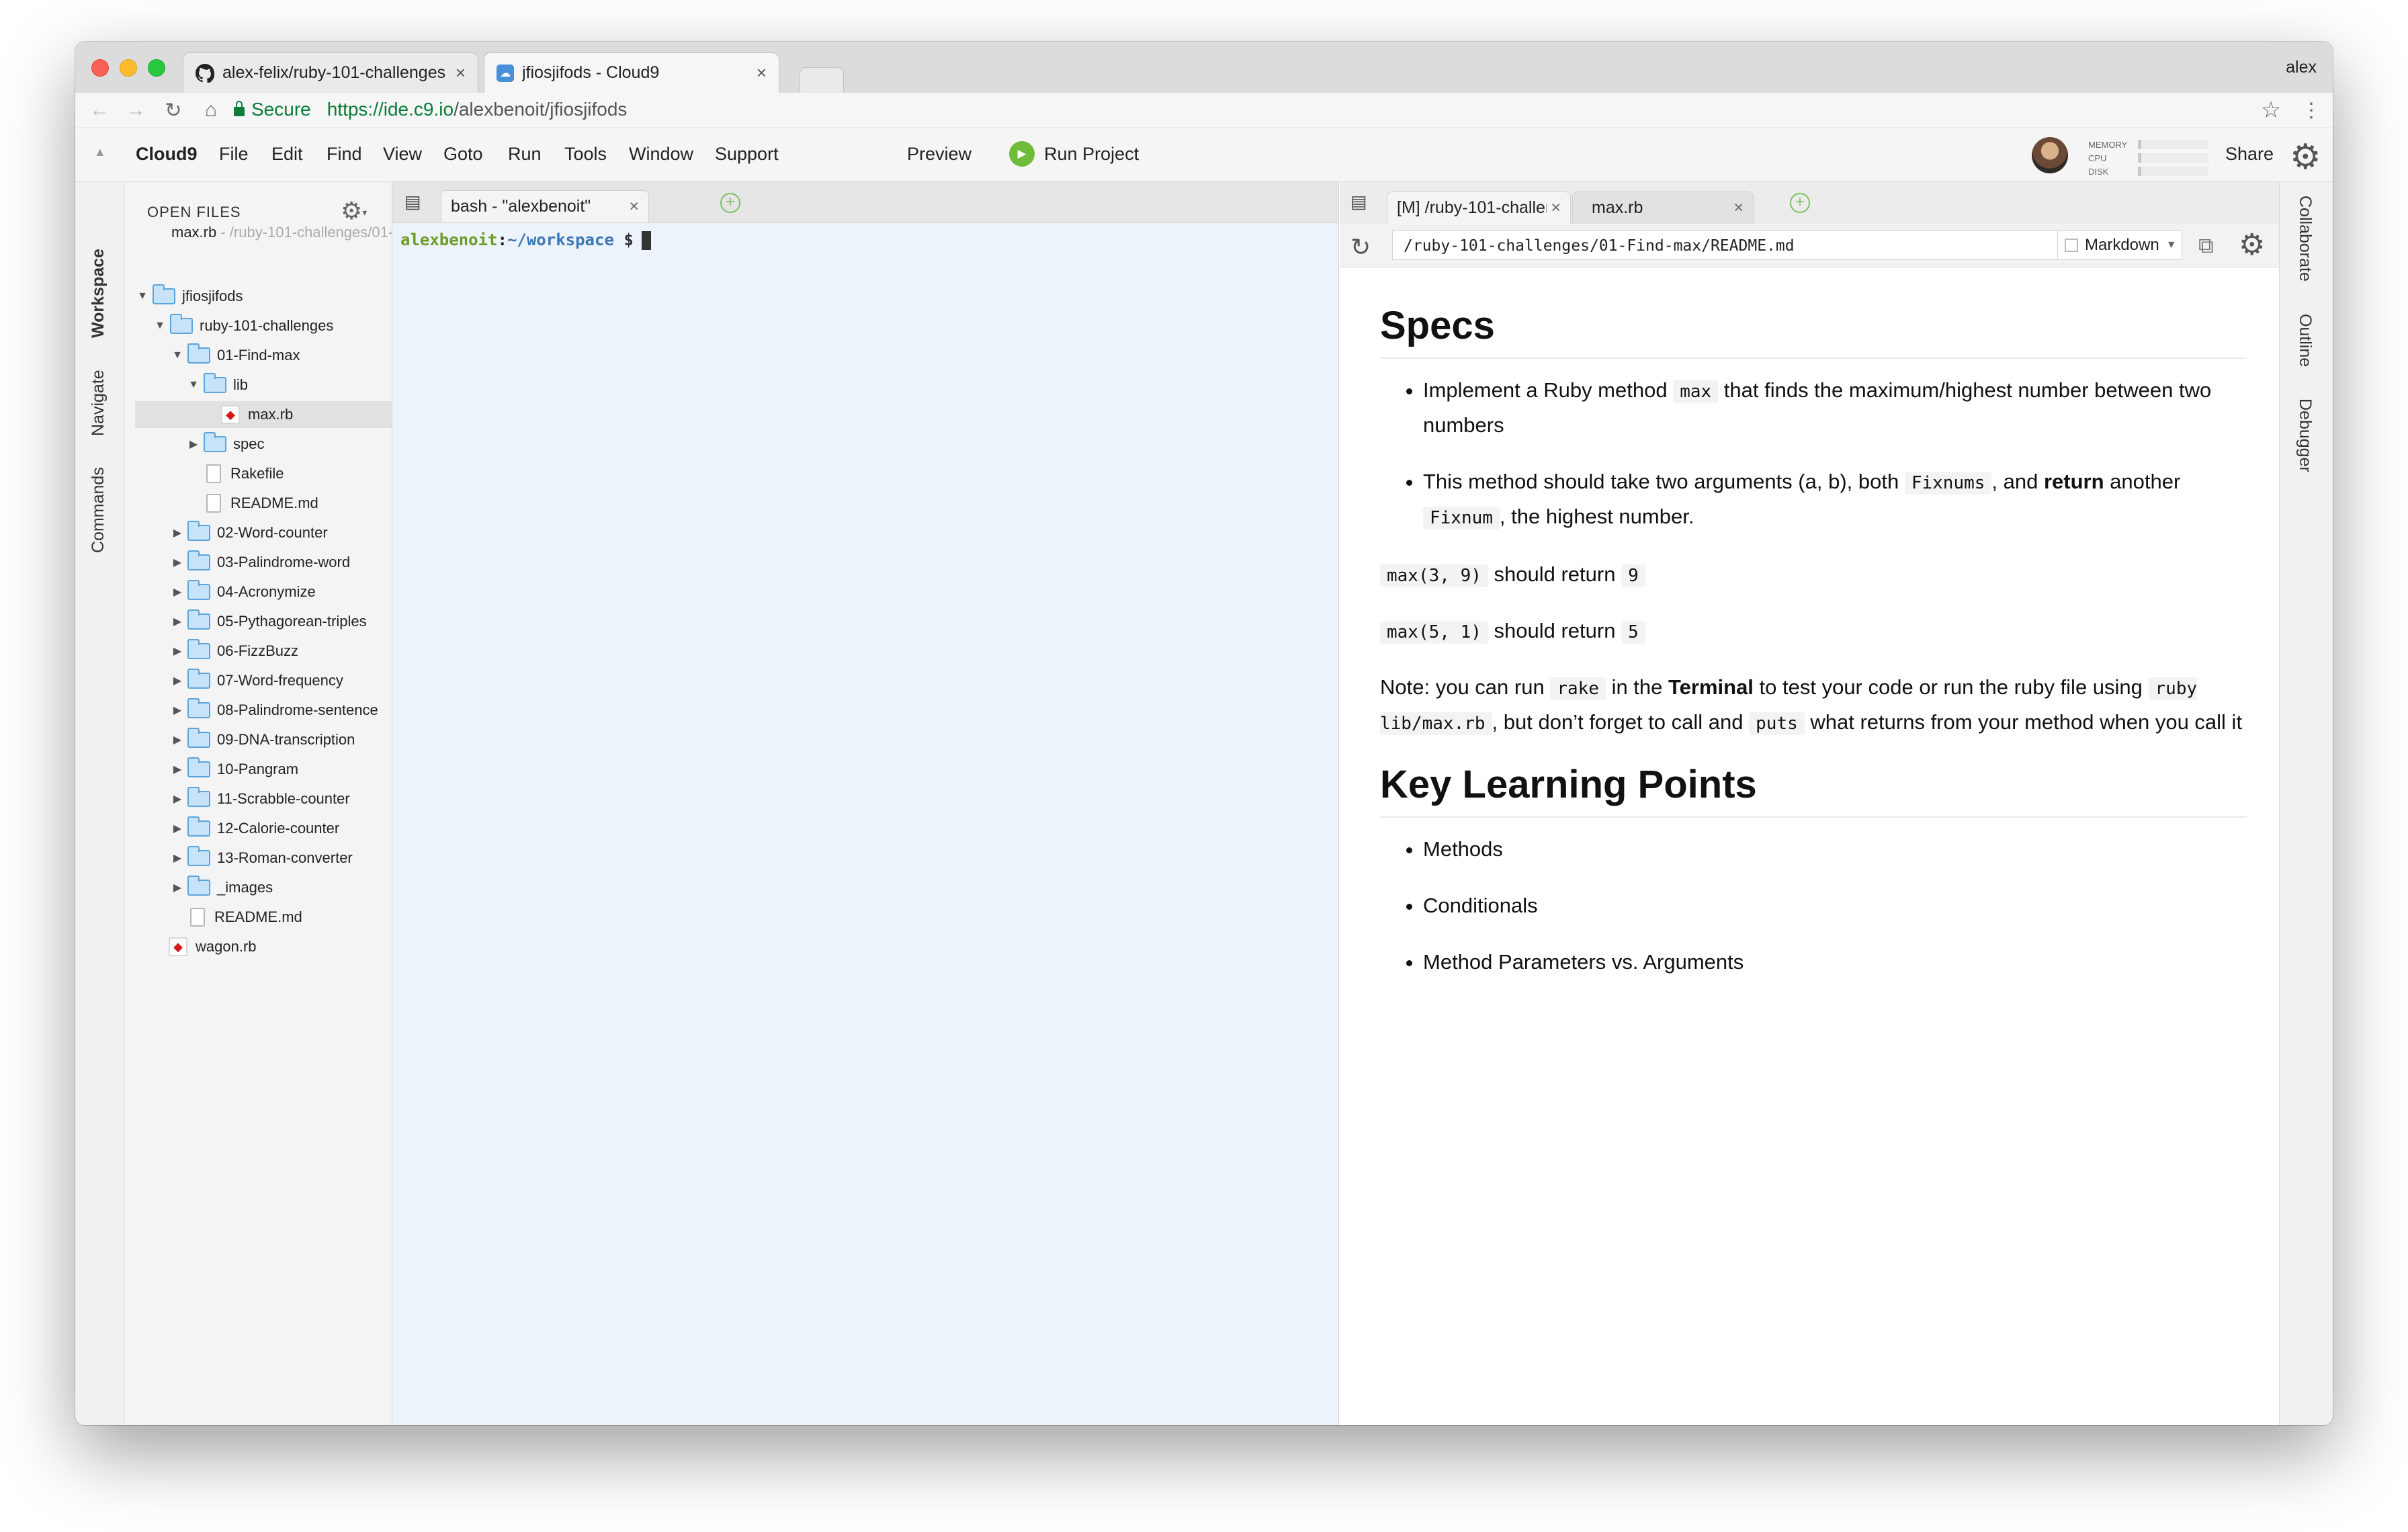 The height and width of the screenshot is (1532, 2408). I want to click on minimize-window-button, so click(128, 68).